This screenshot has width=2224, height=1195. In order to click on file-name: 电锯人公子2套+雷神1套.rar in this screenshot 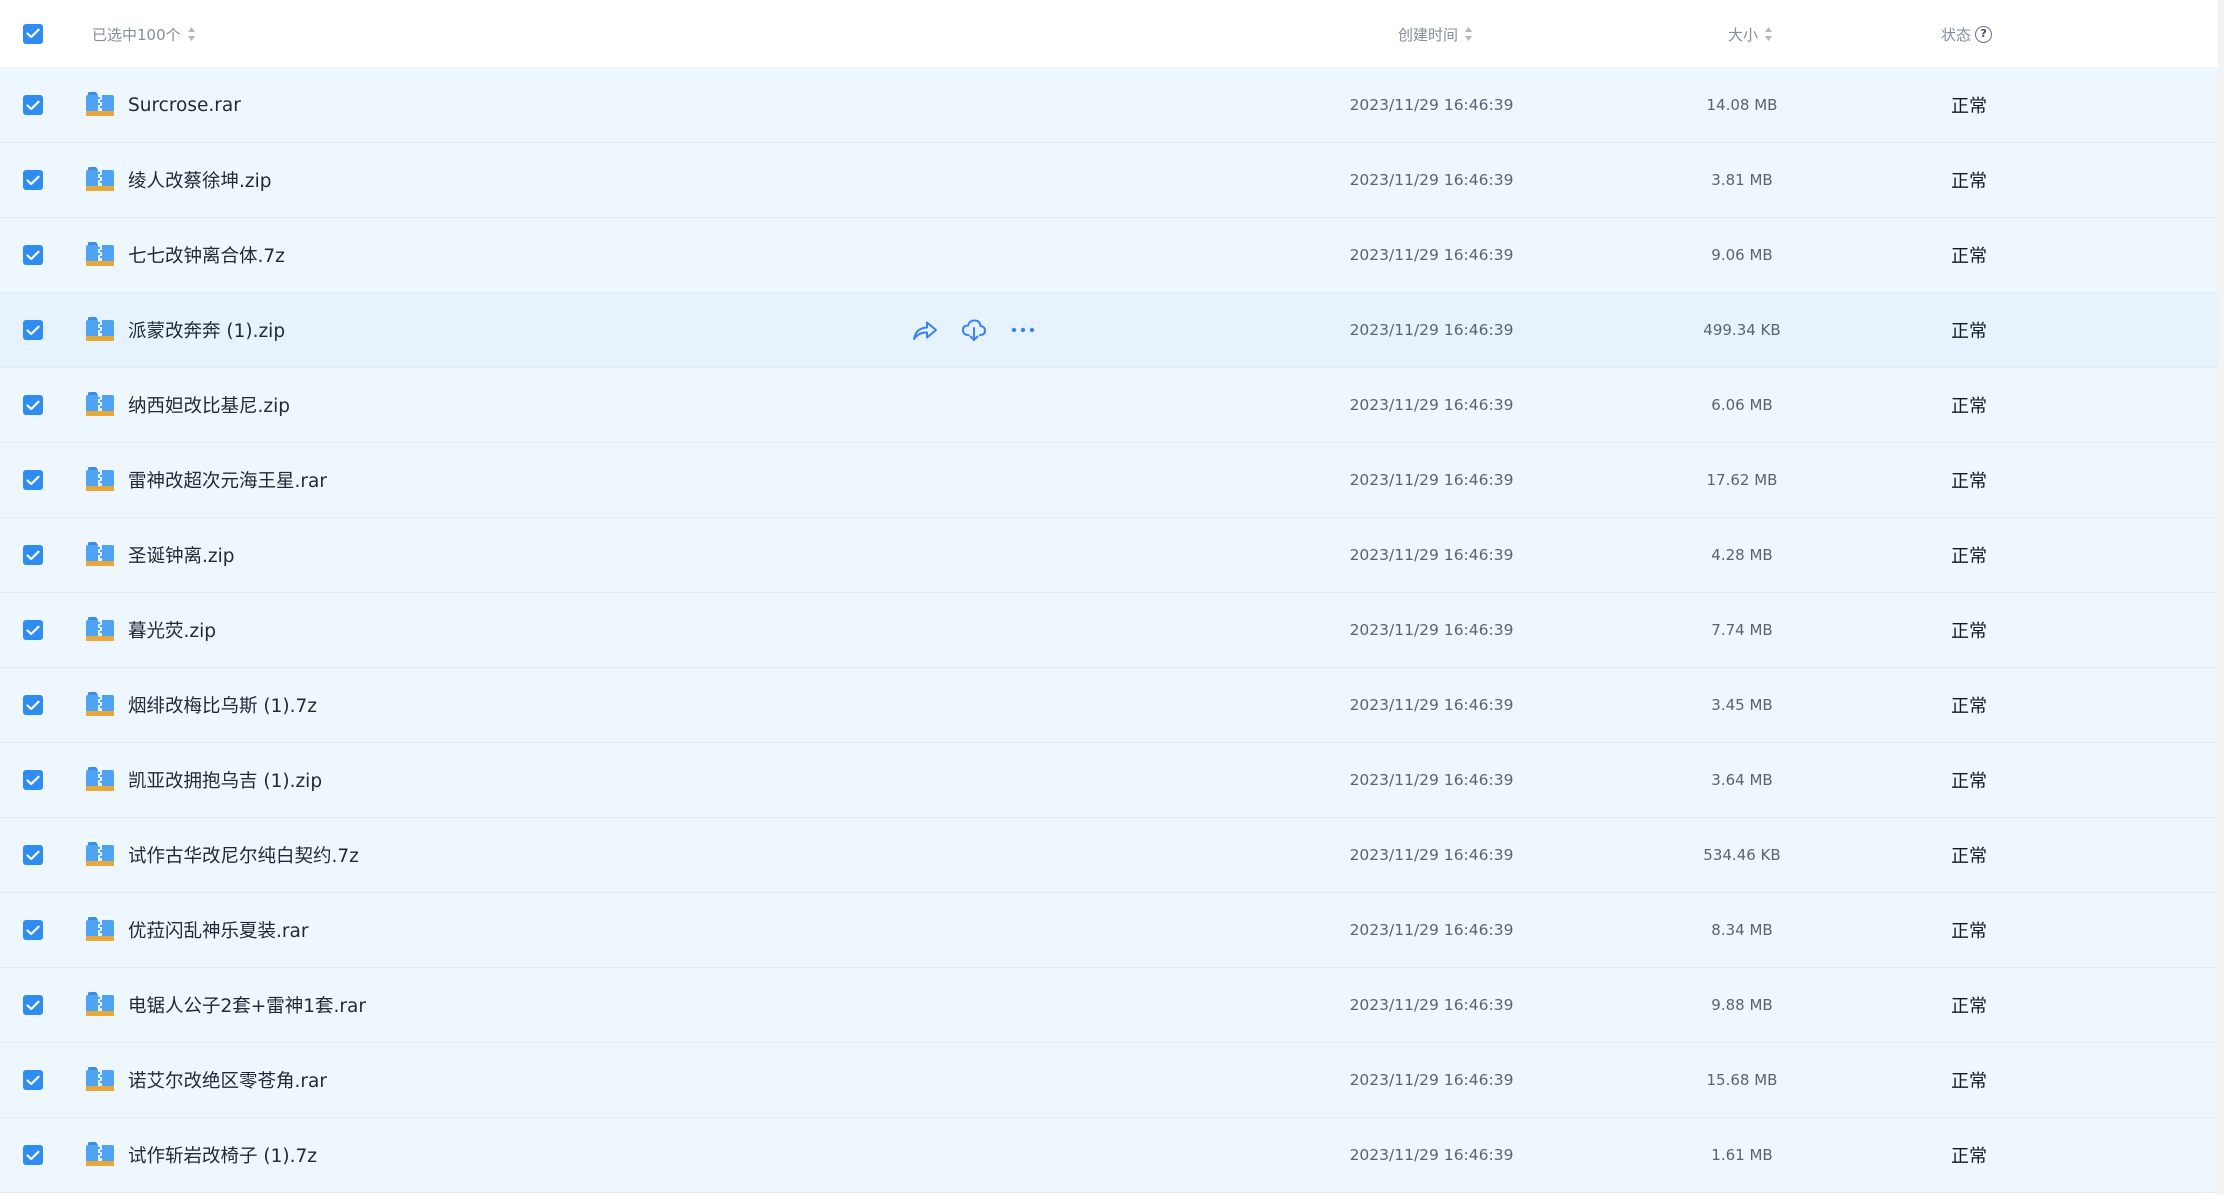, I will do `click(247, 1005)`.